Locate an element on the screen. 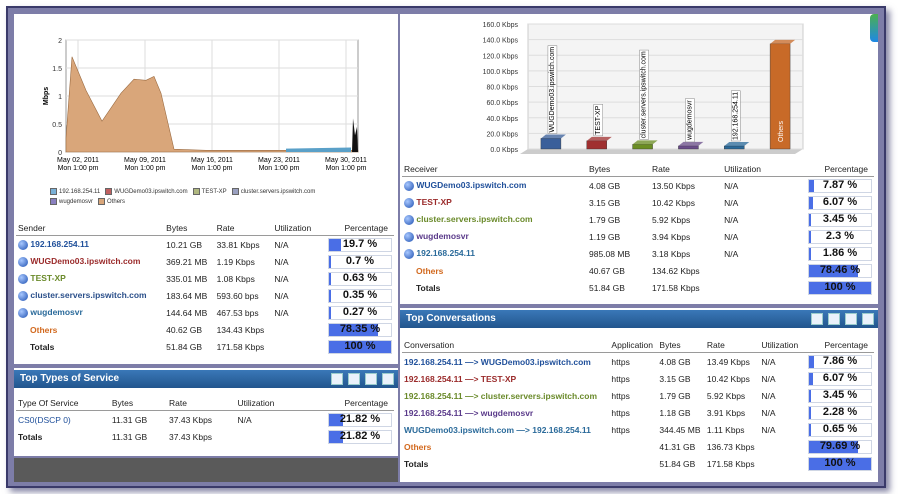 The width and height of the screenshot is (898, 494). x-tick-label: May 30, 2011 is located at coordinates (346, 160).